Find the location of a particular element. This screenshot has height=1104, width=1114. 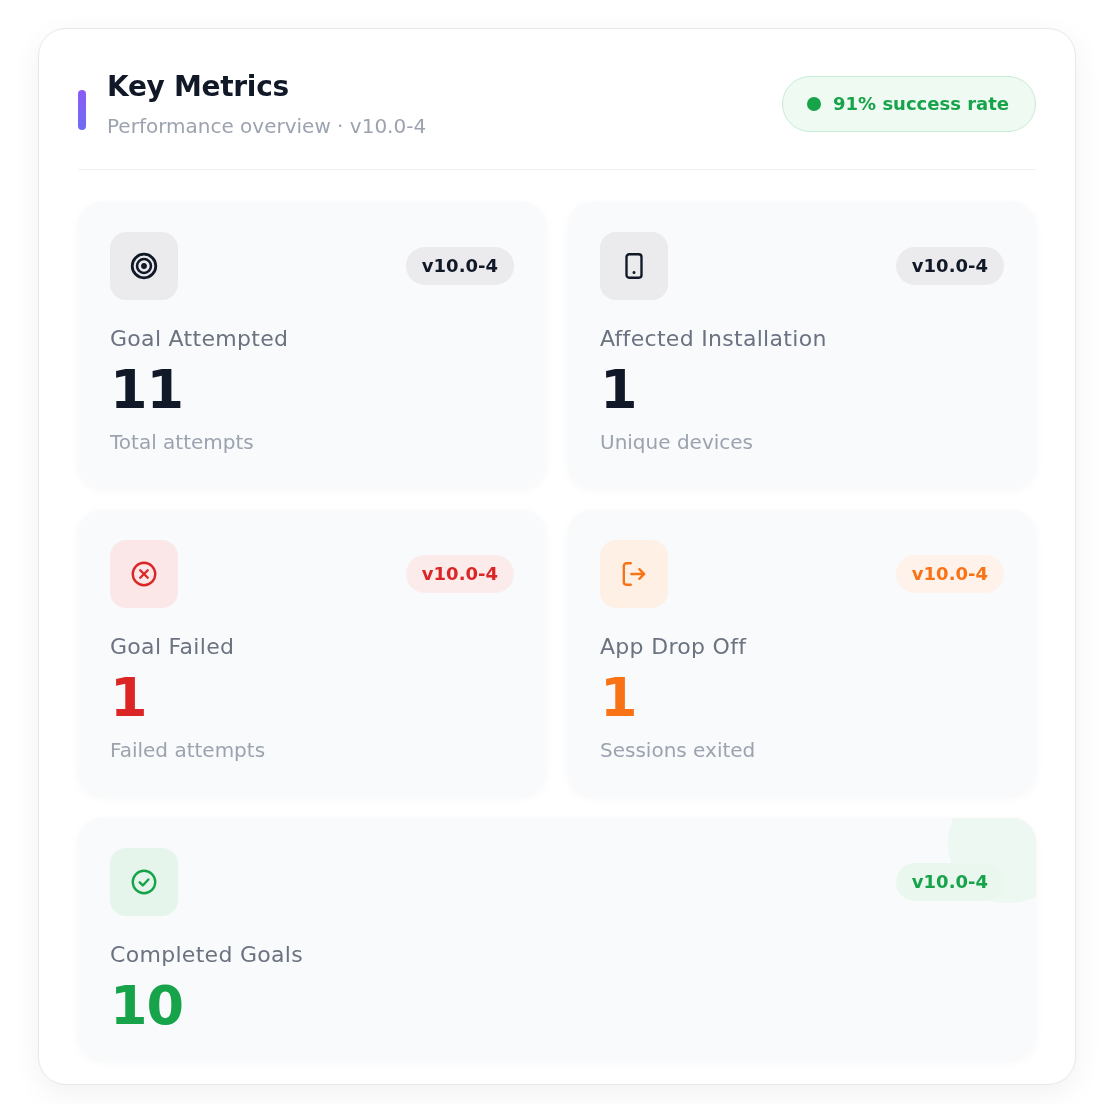

metric-label: Goal Failed is located at coordinates (173, 647).